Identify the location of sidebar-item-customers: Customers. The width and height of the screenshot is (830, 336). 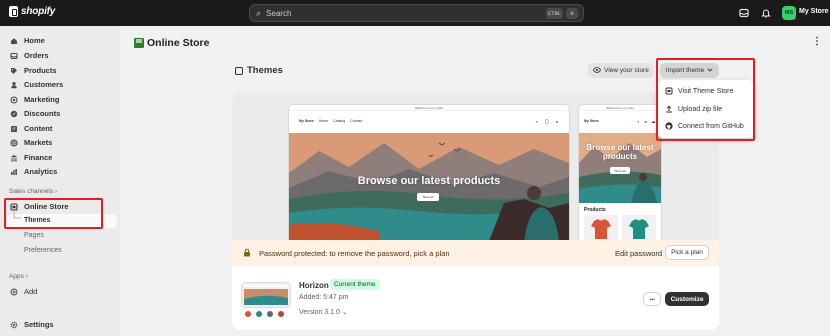
(36, 84).